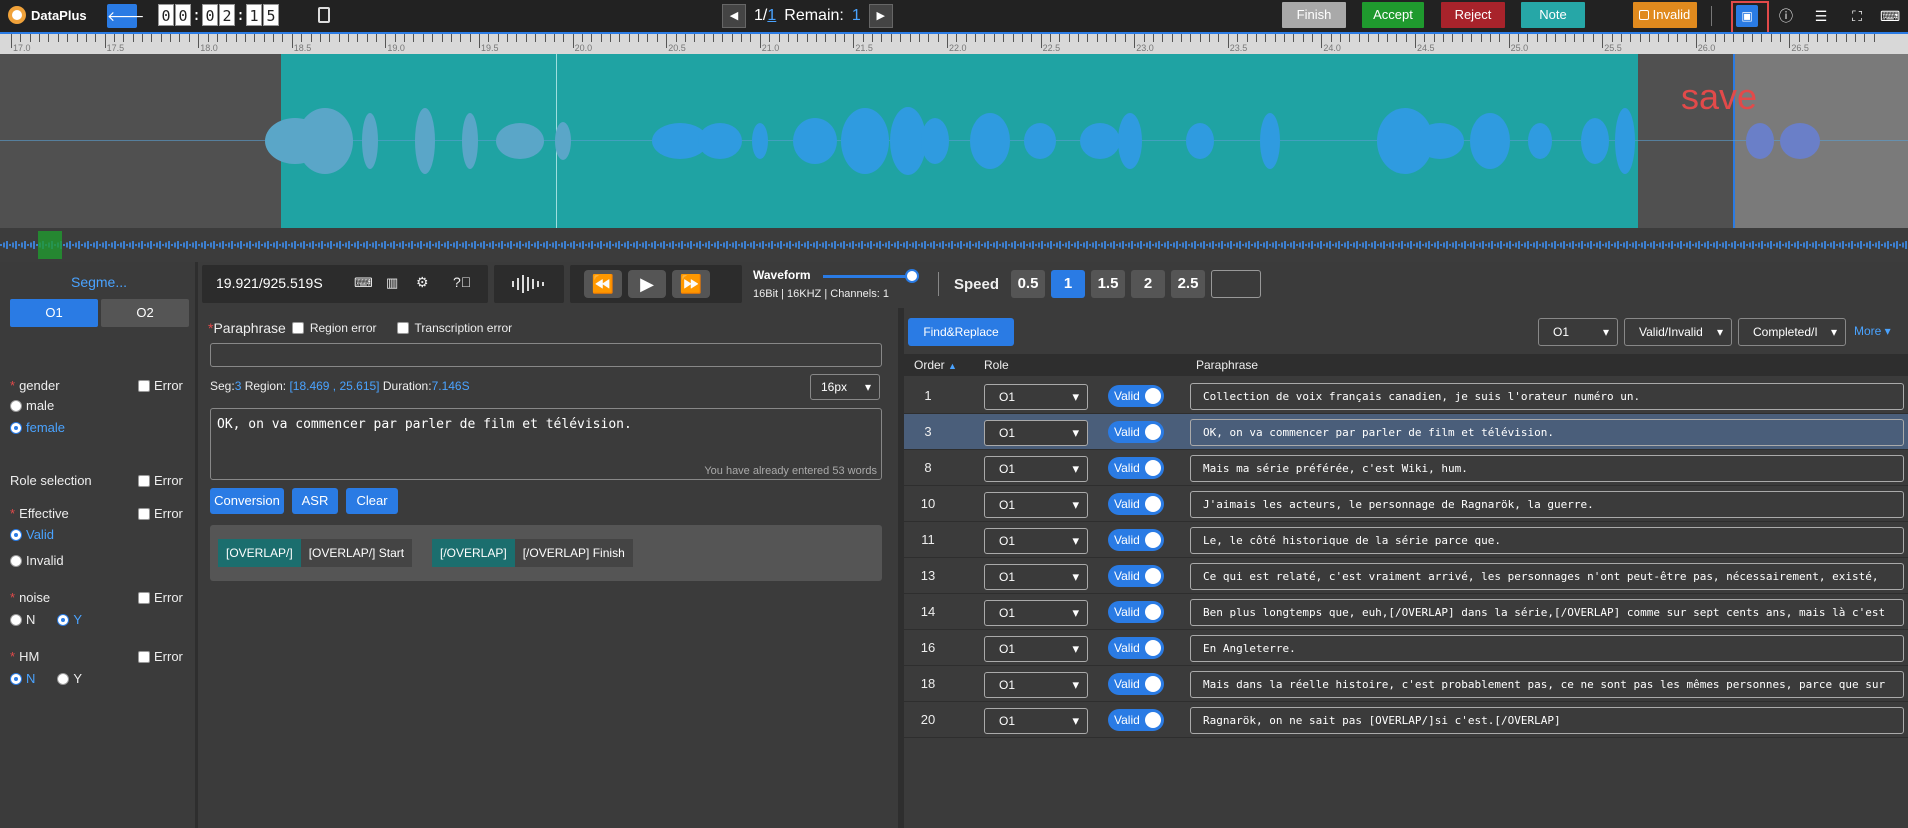 Image resolution: width=1908 pixels, height=828 pixels. Describe the element at coordinates (1665, 15) in the screenshot. I see `invalid-button: Invalid` at that location.